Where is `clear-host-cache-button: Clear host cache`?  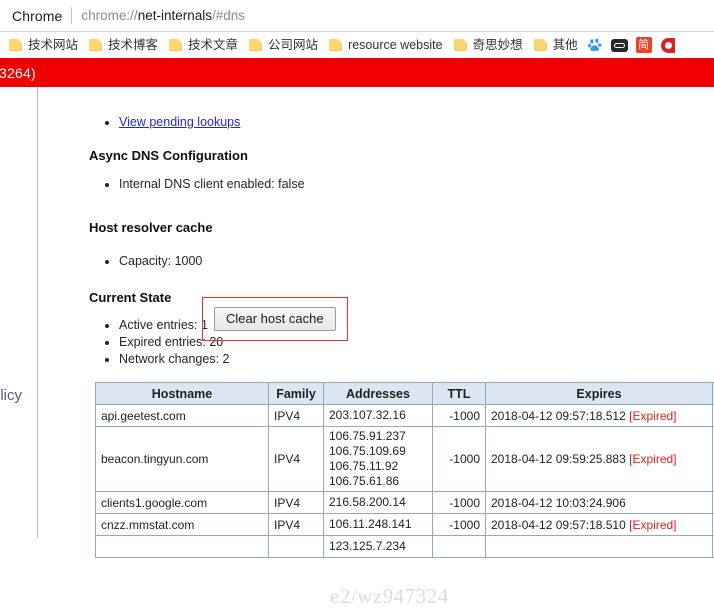 clear-host-cache-button: Clear host cache is located at coordinates (275, 319).